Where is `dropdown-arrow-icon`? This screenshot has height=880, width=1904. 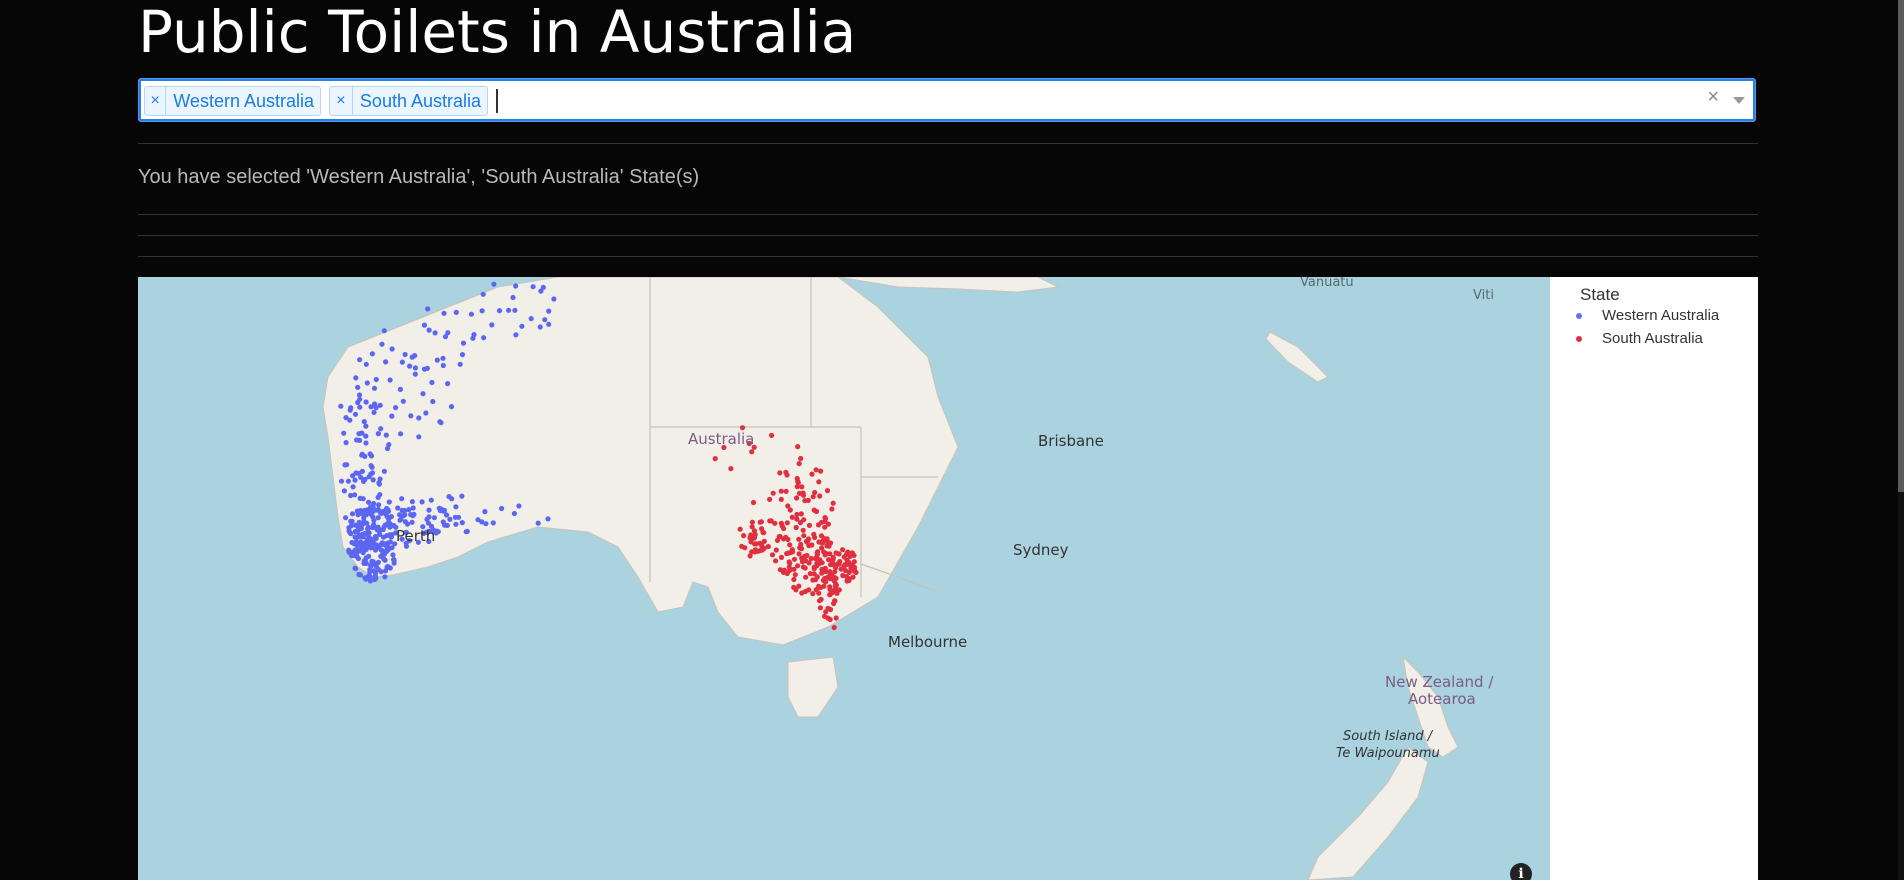
dropdown-arrow-icon is located at coordinates (1739, 100).